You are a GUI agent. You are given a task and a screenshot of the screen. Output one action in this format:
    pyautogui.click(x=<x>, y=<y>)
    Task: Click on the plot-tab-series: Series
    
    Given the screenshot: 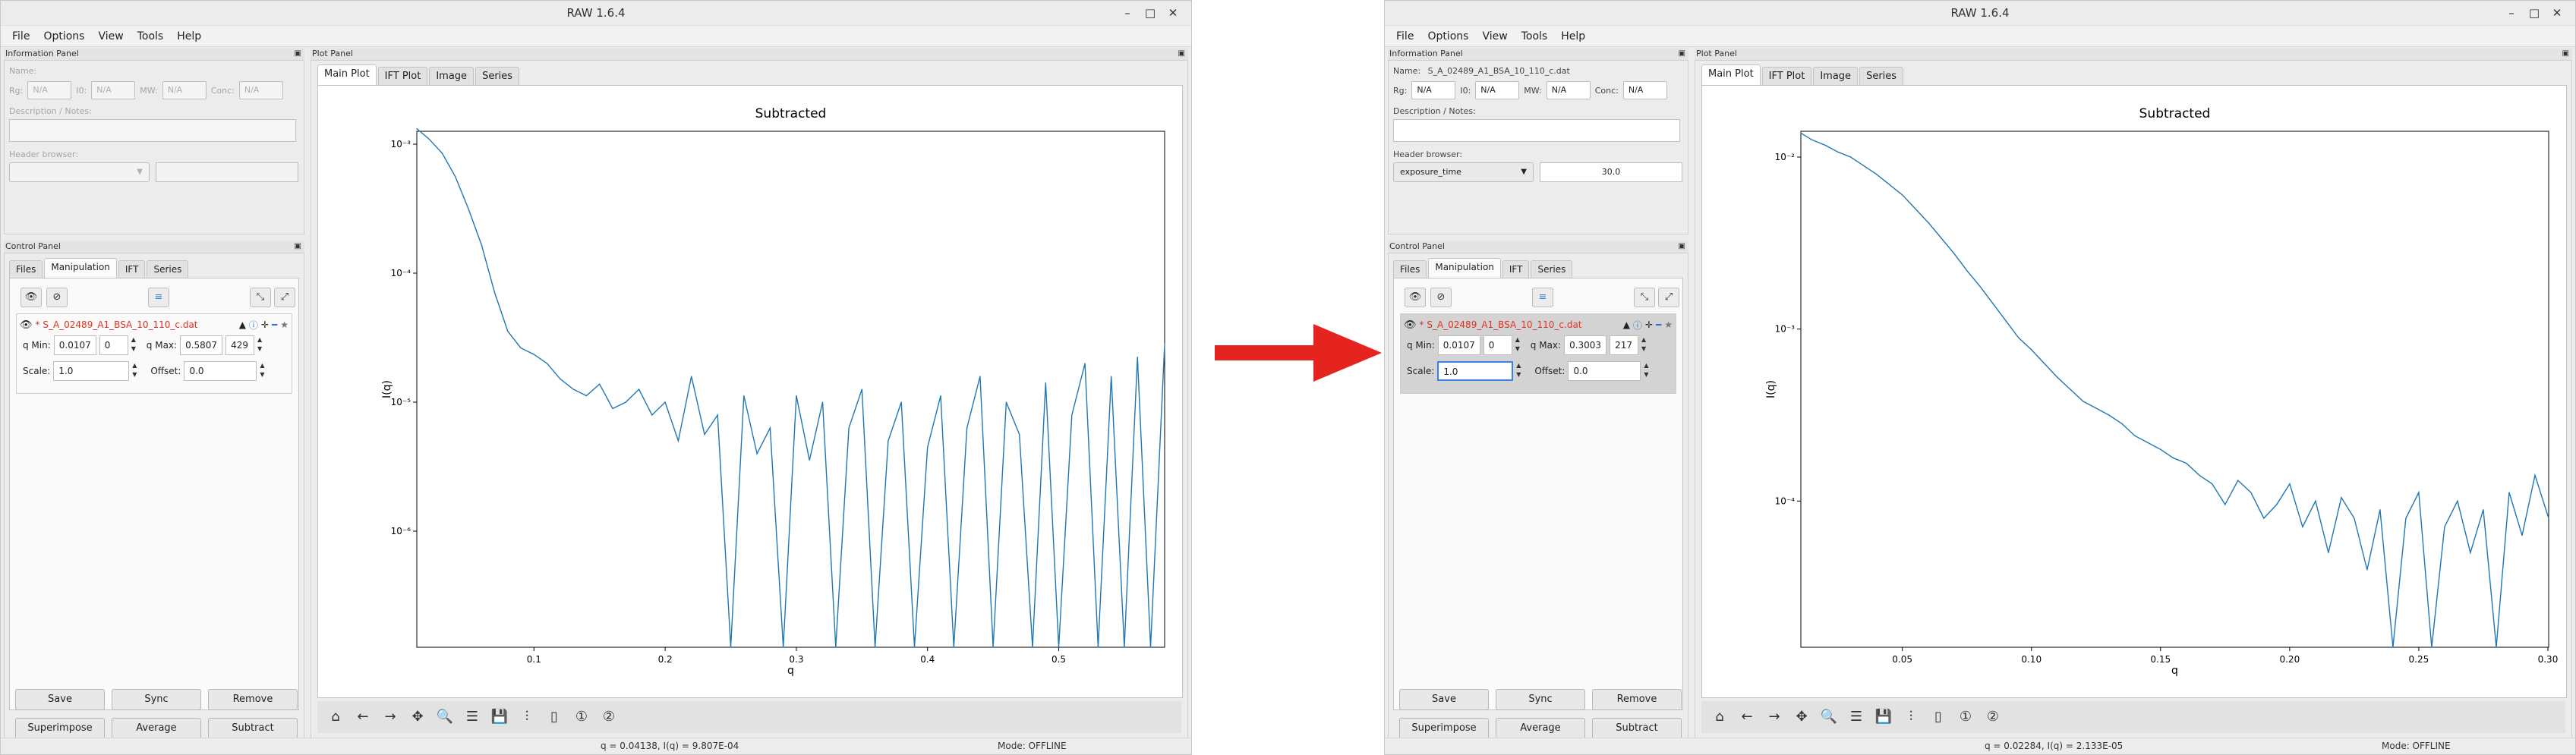 What is the action you would take?
    pyautogui.click(x=497, y=76)
    